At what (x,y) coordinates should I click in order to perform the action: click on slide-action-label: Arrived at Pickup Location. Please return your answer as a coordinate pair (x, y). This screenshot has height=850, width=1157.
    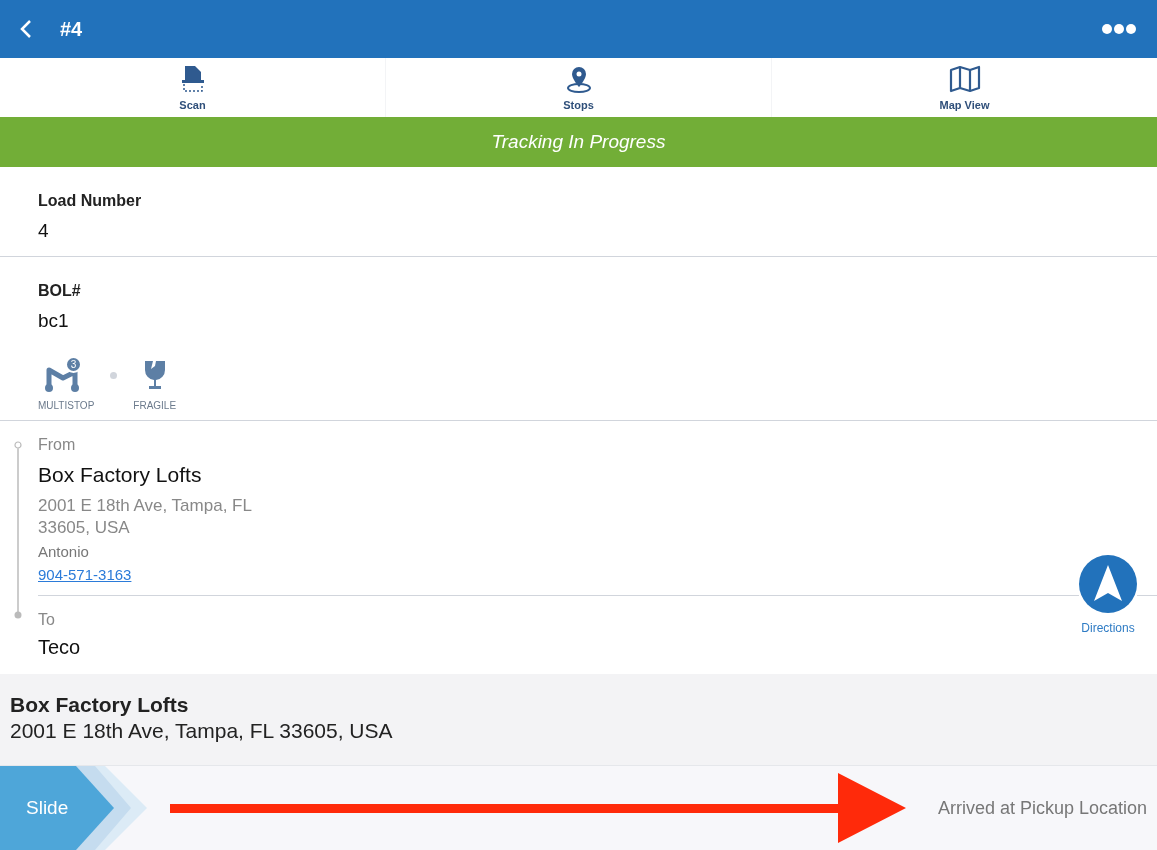
    Looking at the image, I should click on (1042, 808).